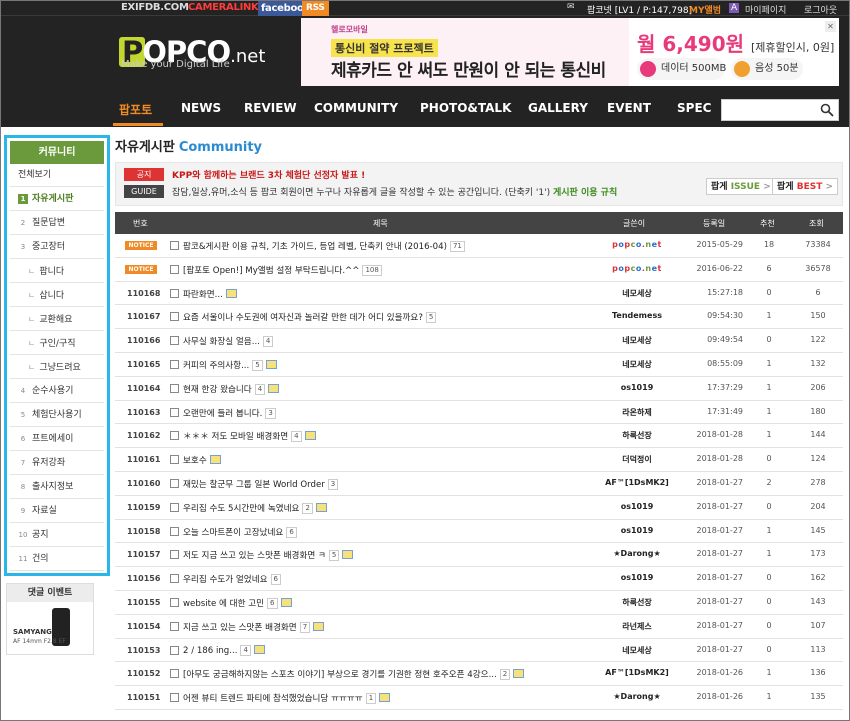 Image resolution: width=850 pixels, height=721 pixels. Describe the element at coordinates (217, 390) in the screenshot. I see `post-title: 현재 한강 왔습니다` at that location.